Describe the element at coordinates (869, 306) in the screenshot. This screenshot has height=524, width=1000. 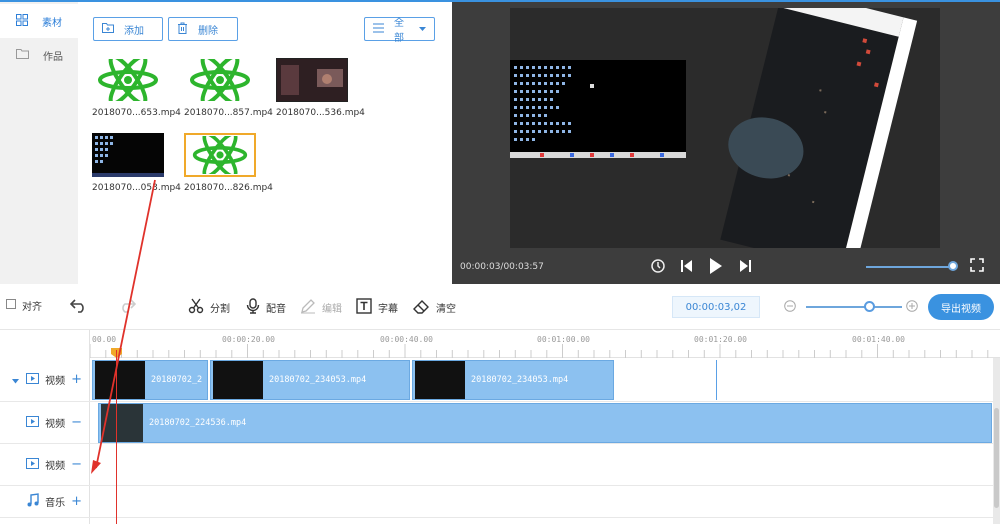
I see `zoom-slider-handle` at that location.